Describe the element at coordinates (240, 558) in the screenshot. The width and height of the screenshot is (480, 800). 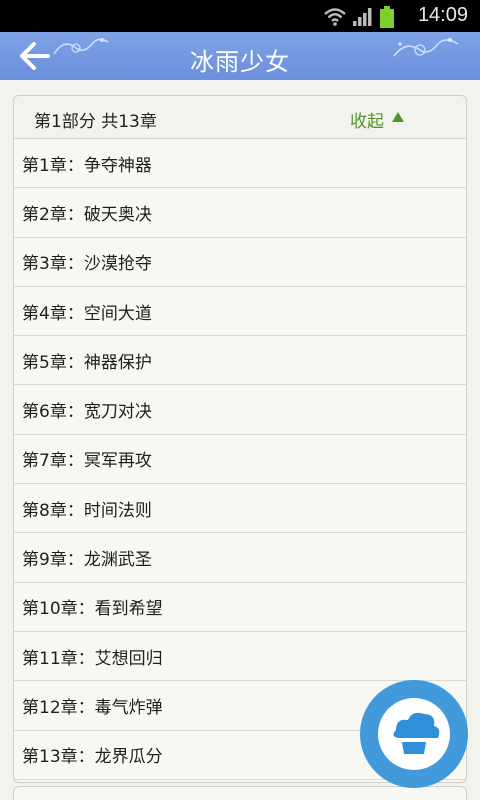
I see `chapter-item: 第9章：龙渊武圣` at that location.